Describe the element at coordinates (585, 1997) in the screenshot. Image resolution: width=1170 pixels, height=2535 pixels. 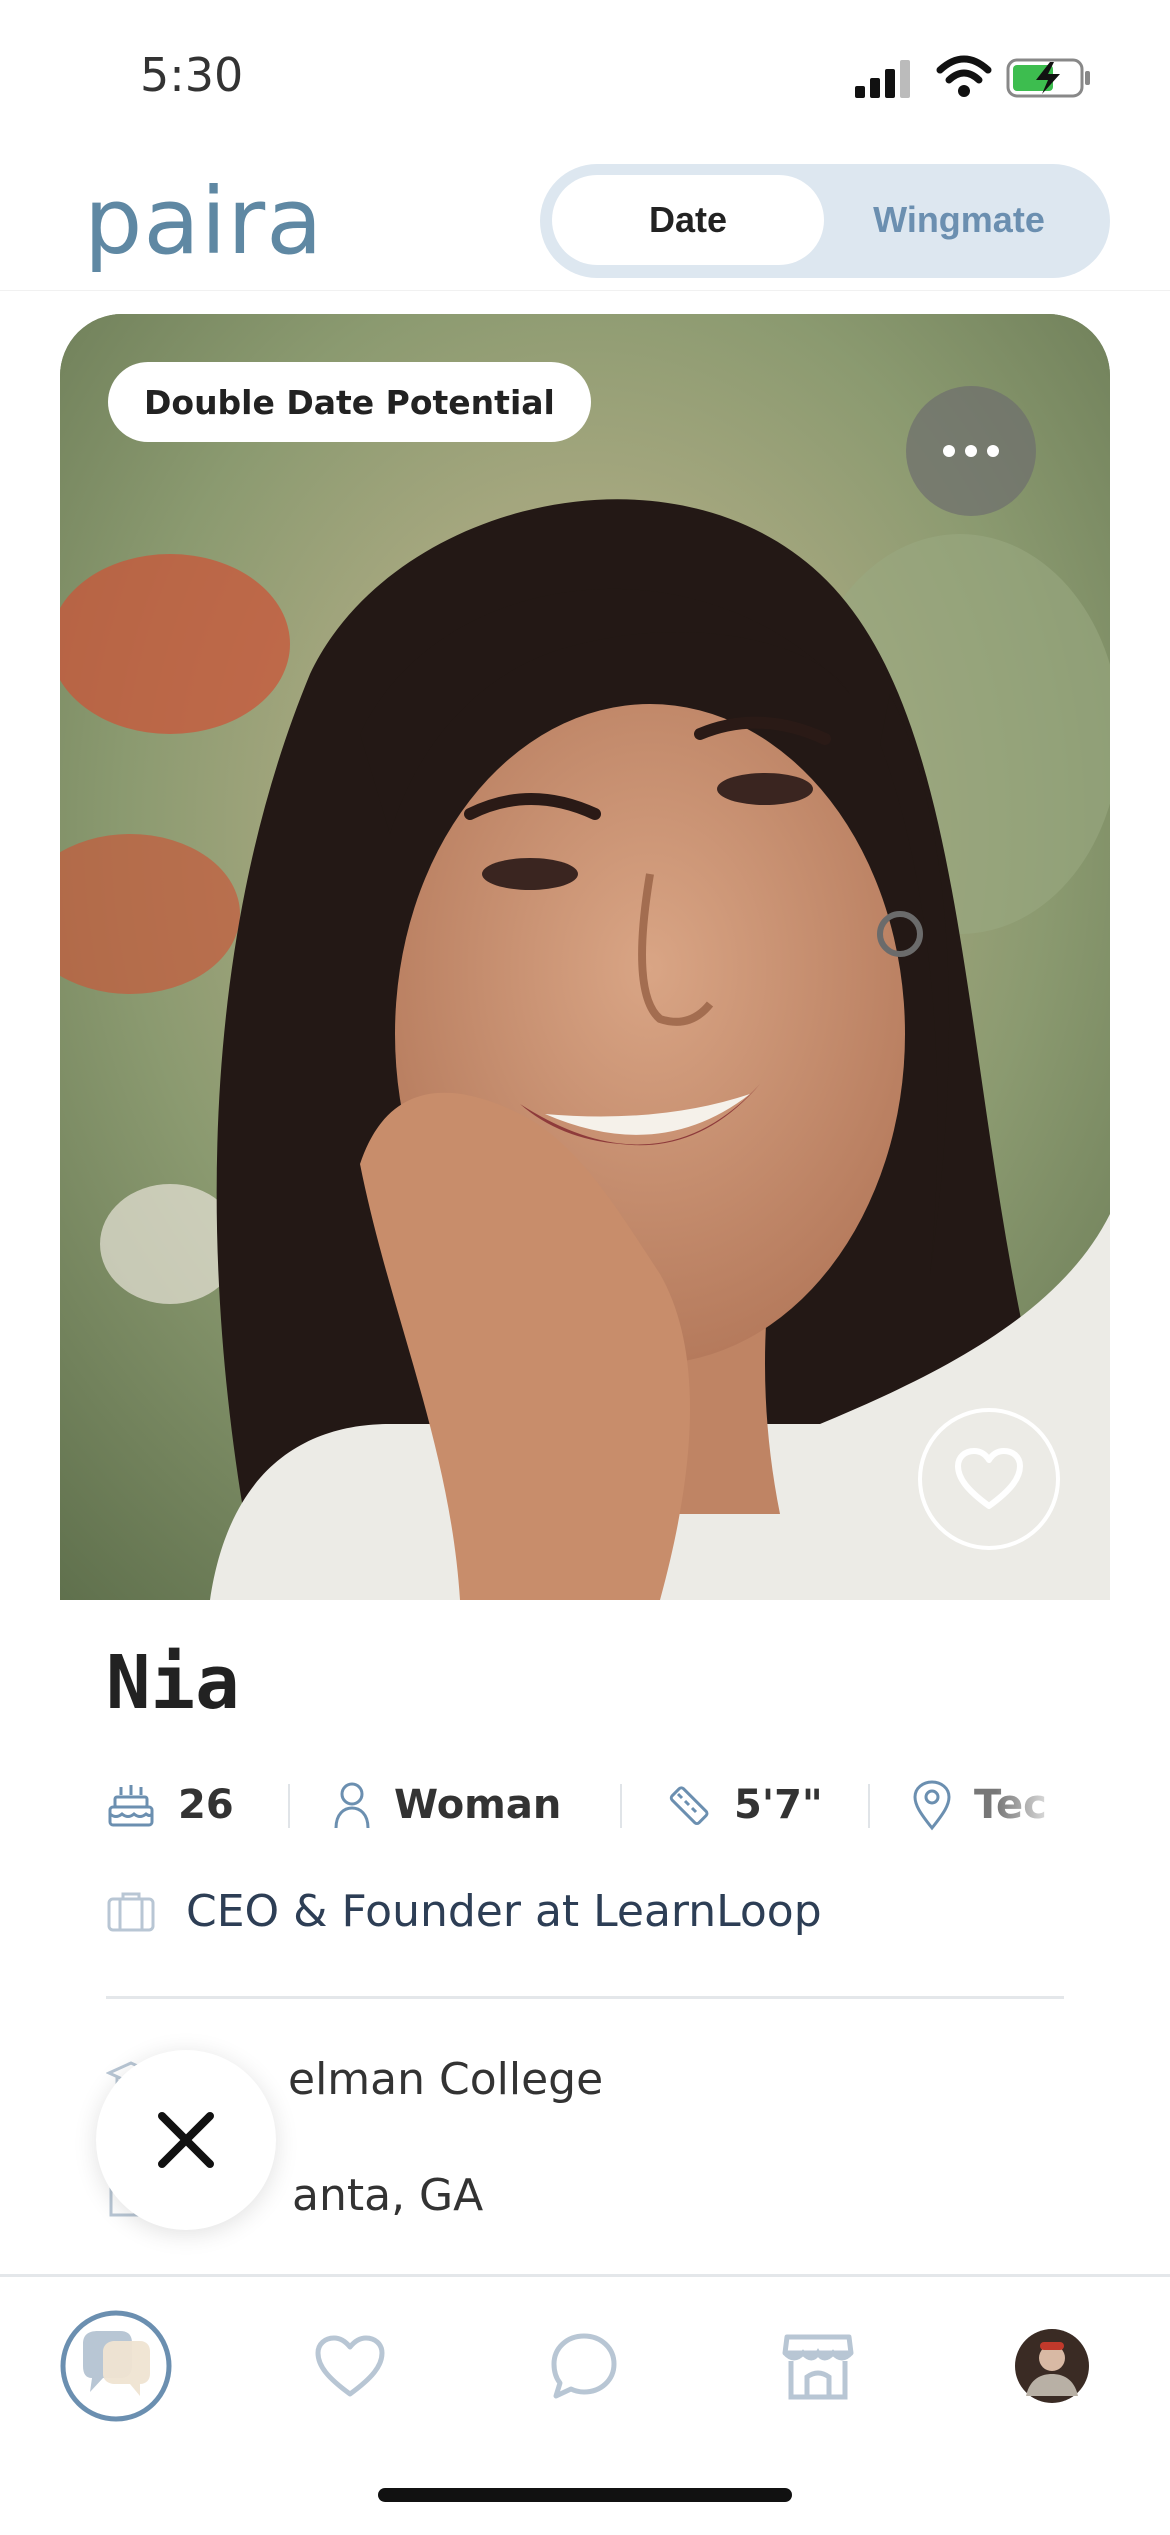
I see `section-divider` at that location.